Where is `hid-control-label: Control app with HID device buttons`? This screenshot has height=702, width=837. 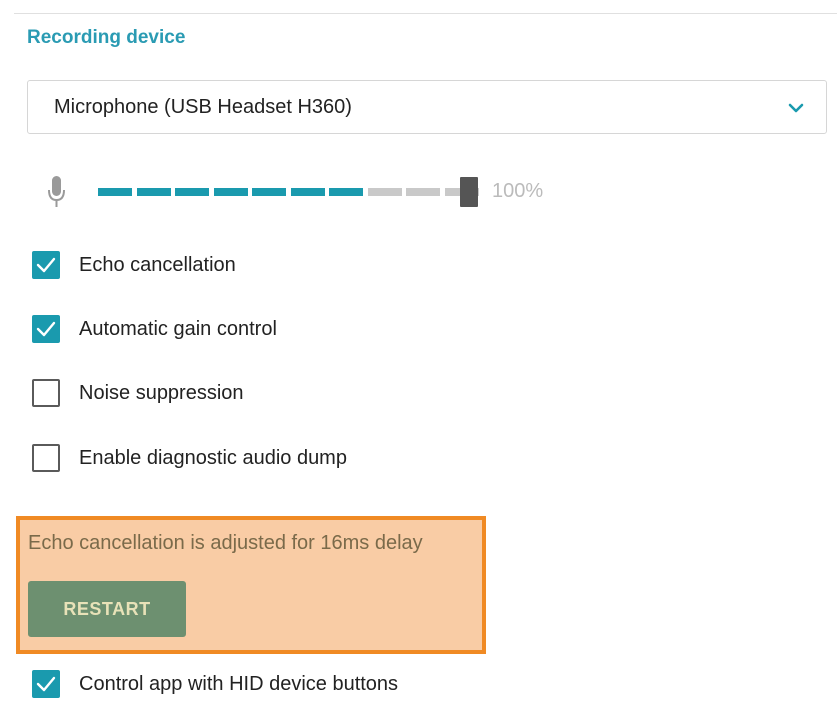
hid-control-label: Control app with HID device buttons is located at coordinates (239, 683).